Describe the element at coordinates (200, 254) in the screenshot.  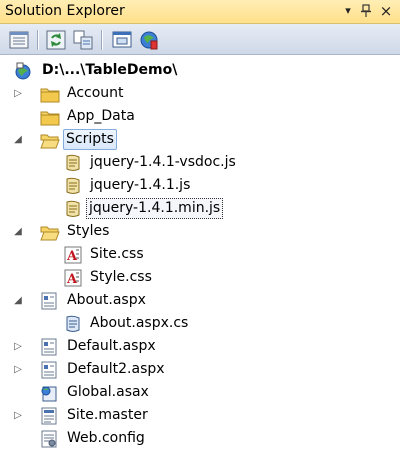
I see `tree-item-site-css: A Site.css` at that location.